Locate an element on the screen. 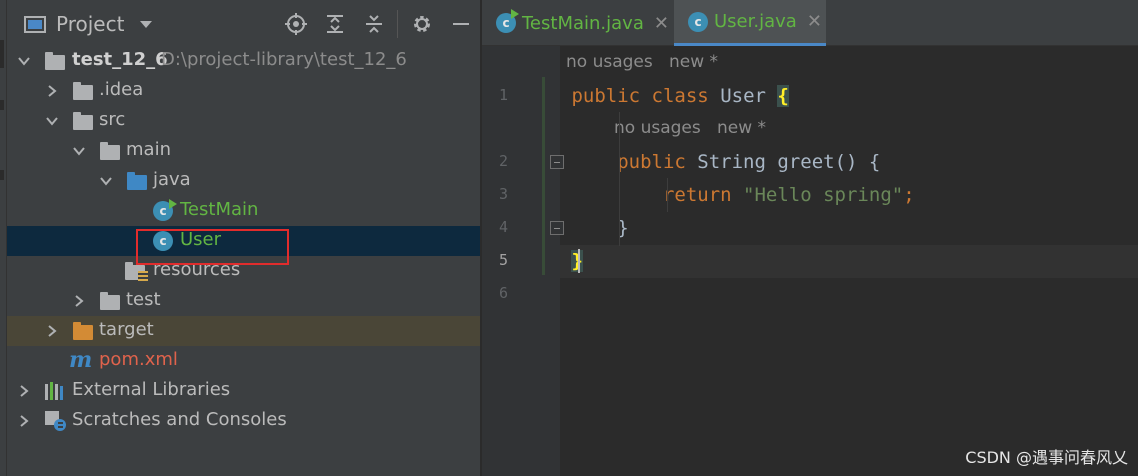 This screenshot has height=476, width=1138. tree-item-java: java is located at coordinates (243, 181).